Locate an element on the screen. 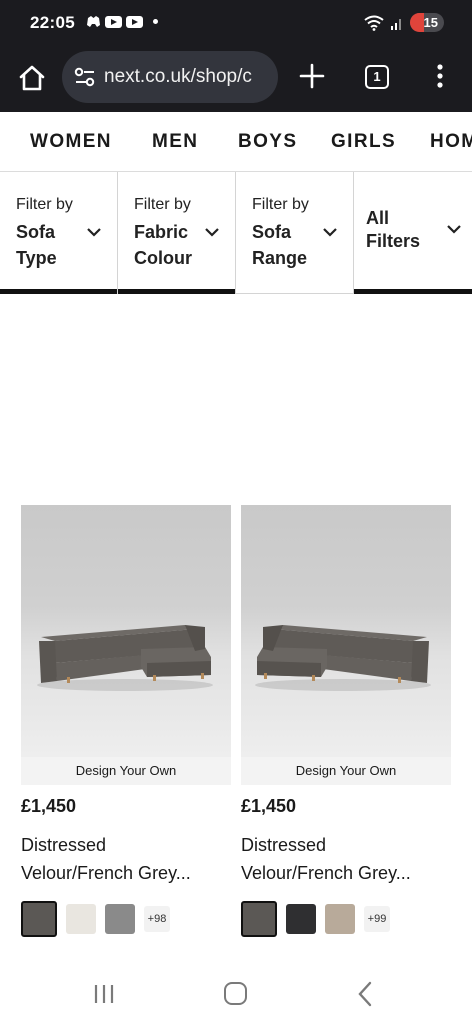  category-girls: GIRLS is located at coordinates (363, 142).